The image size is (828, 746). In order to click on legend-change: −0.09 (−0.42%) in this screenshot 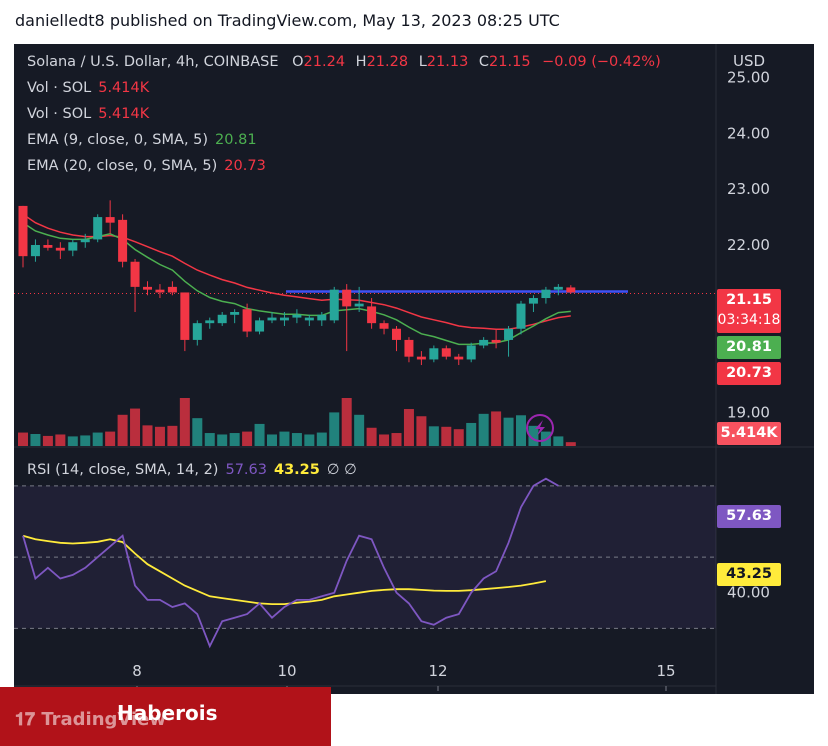, I will do `click(601, 62)`.